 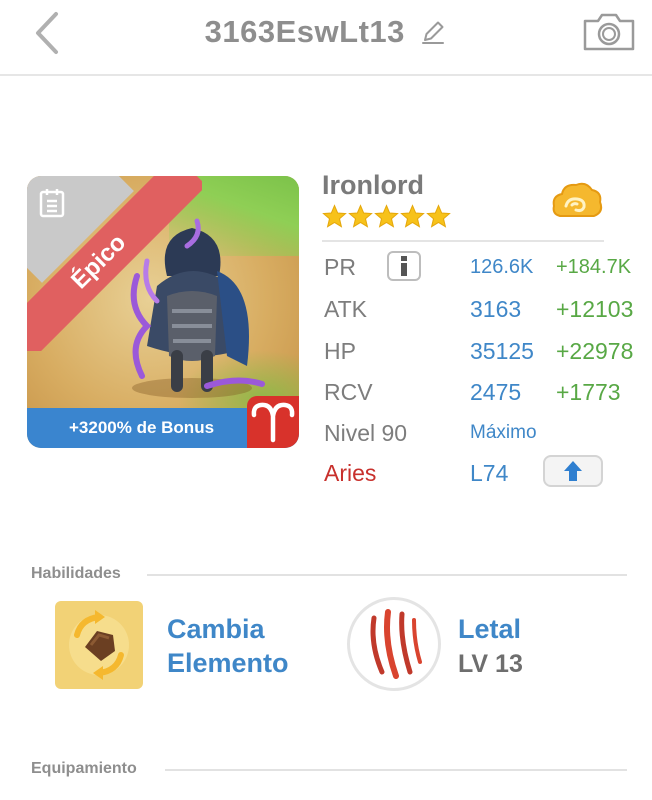 I want to click on zodiac-label: Aries, so click(x=350, y=473).